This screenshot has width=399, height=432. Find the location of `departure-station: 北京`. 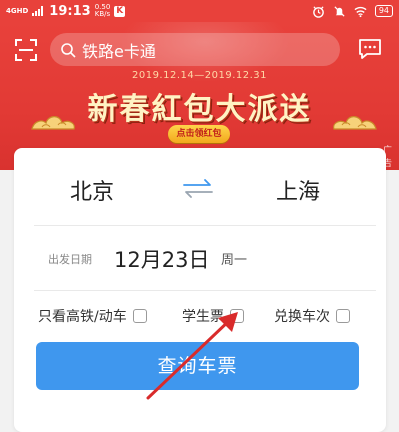

departure-station: 北京 is located at coordinates (92, 190).